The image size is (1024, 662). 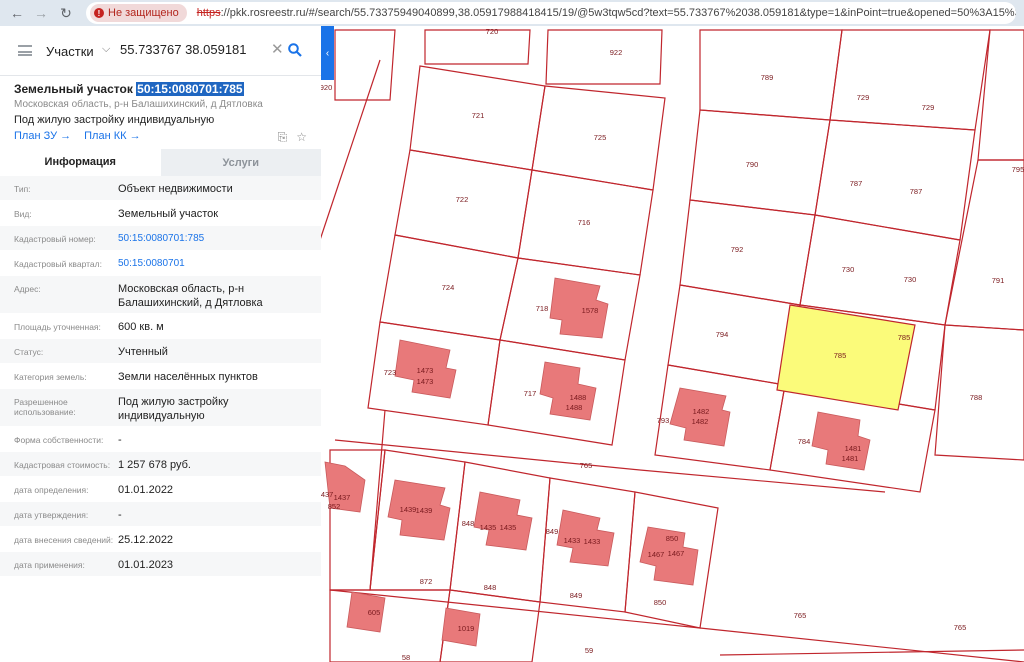 I want to click on info-row: Тип: Объект недвижимости, so click(x=160, y=188).